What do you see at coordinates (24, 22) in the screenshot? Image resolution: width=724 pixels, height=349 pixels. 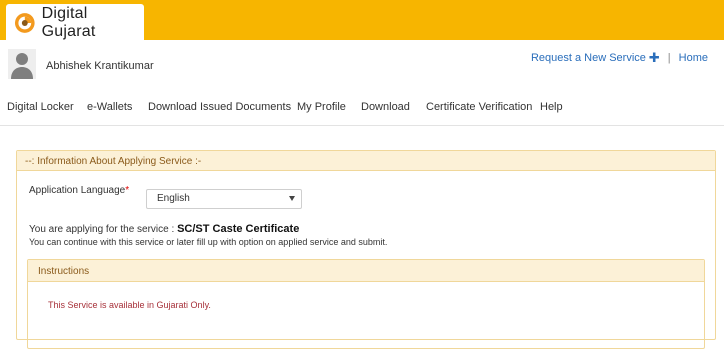 I see `digital-gujarat-logo-icon` at bounding box center [24, 22].